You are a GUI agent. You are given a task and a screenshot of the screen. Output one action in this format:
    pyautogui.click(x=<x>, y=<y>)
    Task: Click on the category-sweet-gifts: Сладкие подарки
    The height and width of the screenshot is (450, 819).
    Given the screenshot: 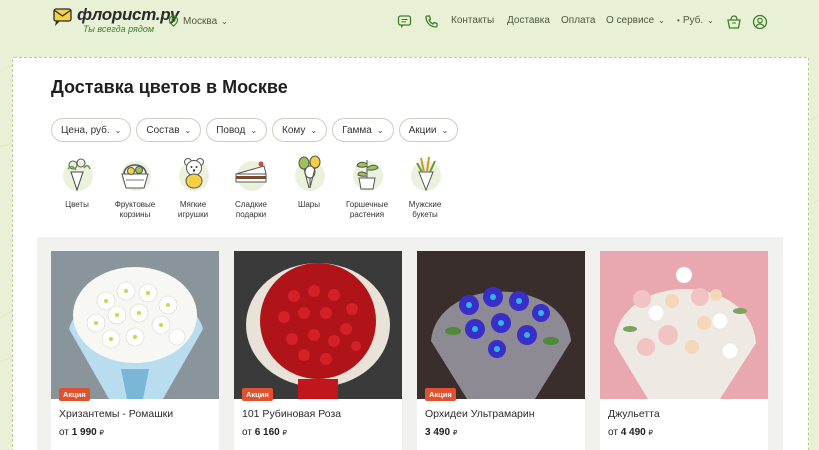 What is the action you would take?
    pyautogui.click(x=251, y=185)
    